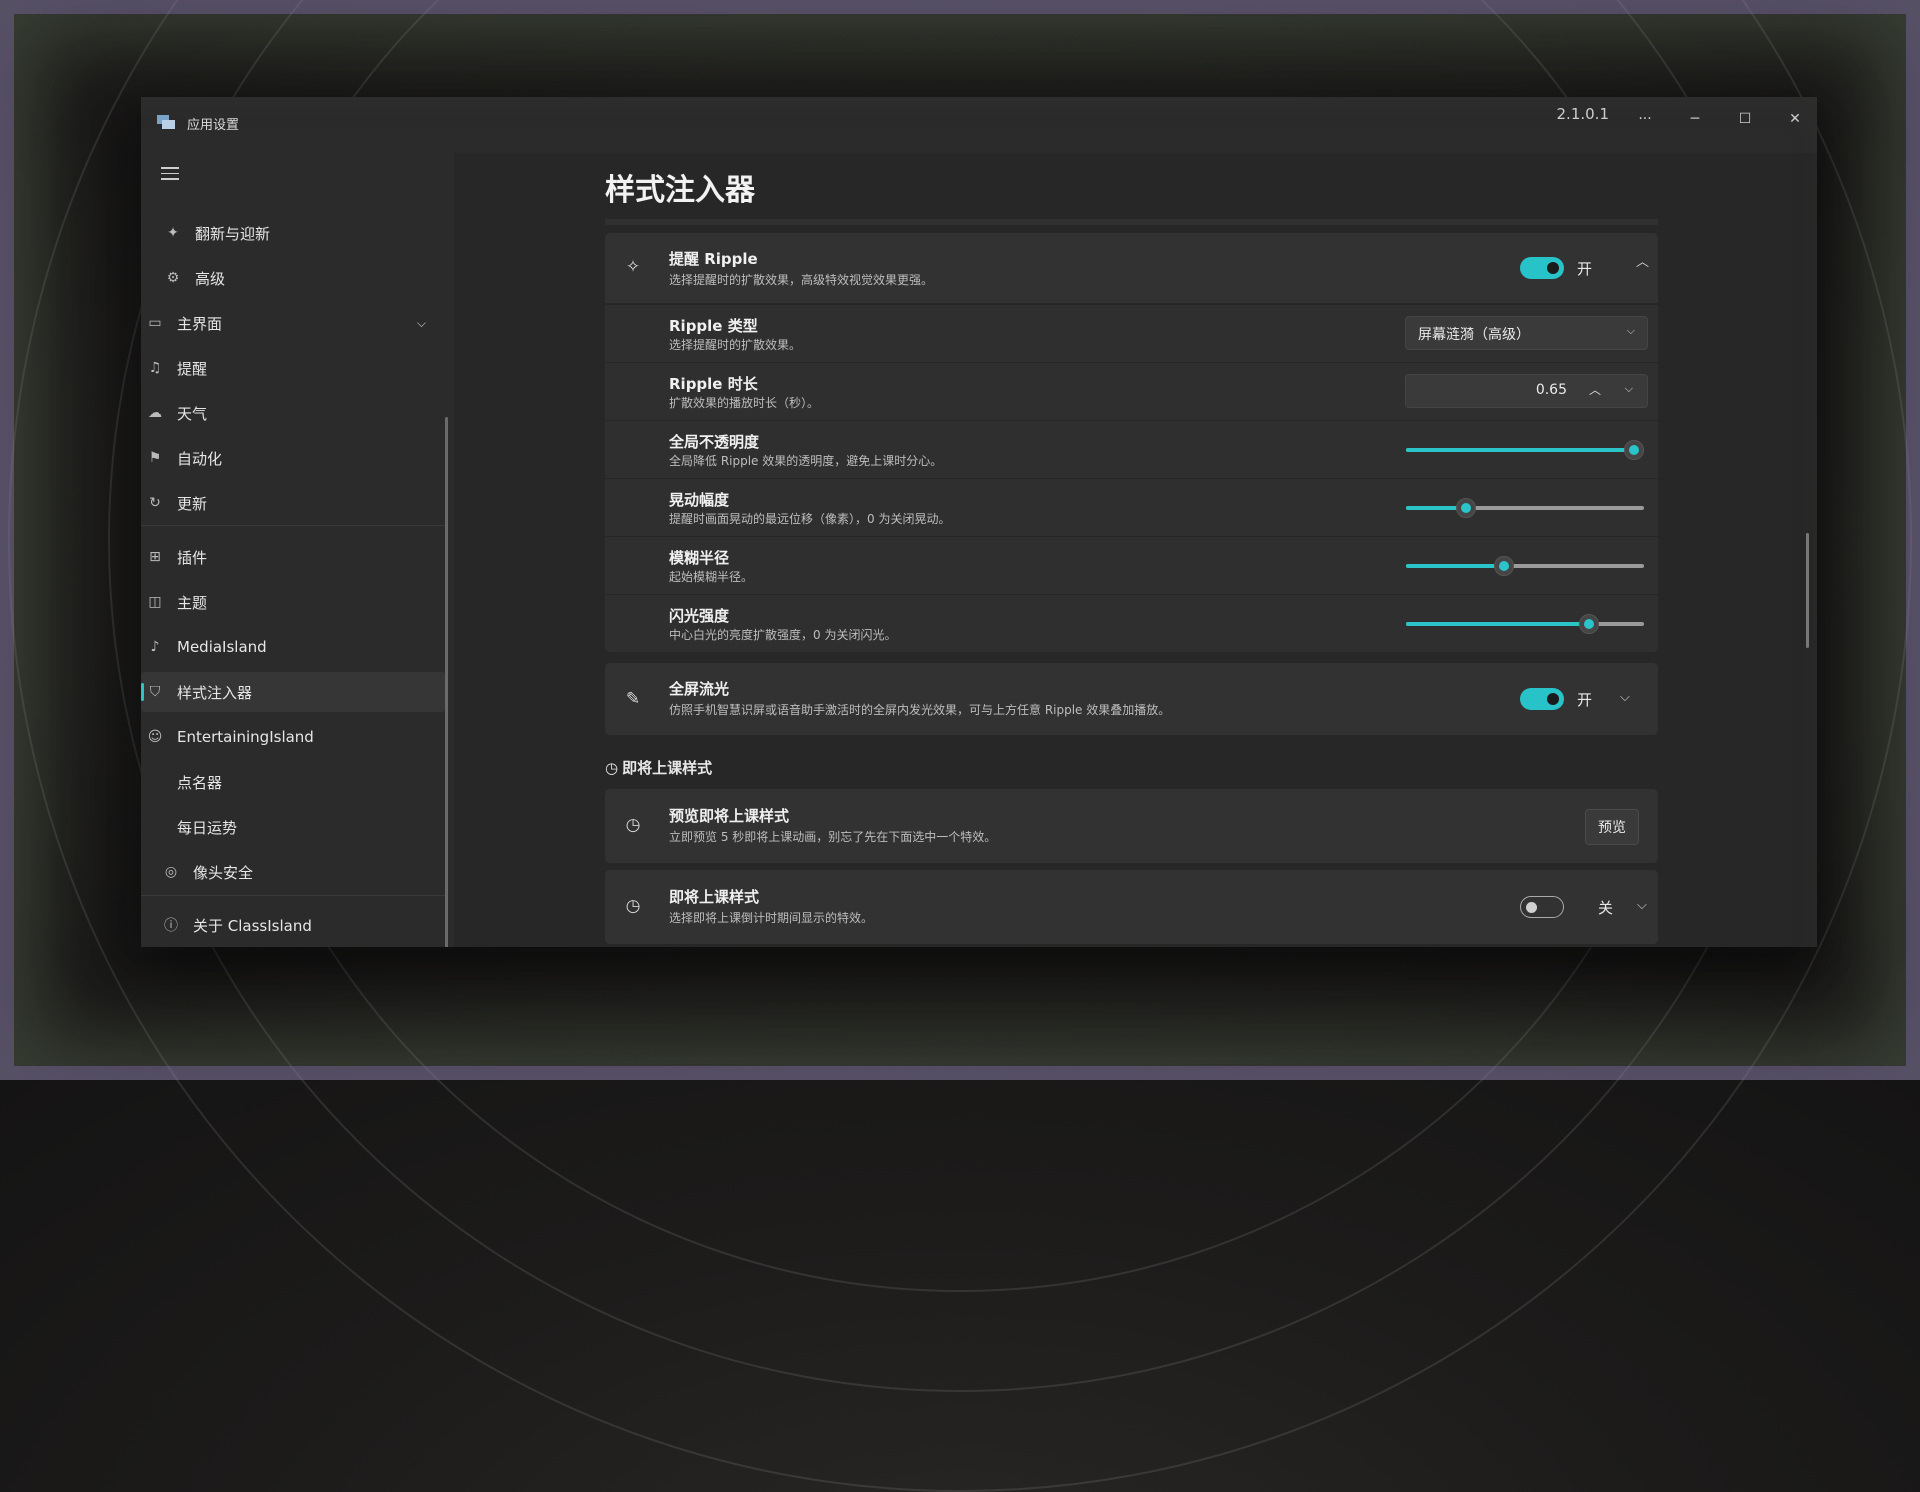 The width and height of the screenshot is (1920, 1492). I want to click on advanced-icon: ⚙, so click(173, 278).